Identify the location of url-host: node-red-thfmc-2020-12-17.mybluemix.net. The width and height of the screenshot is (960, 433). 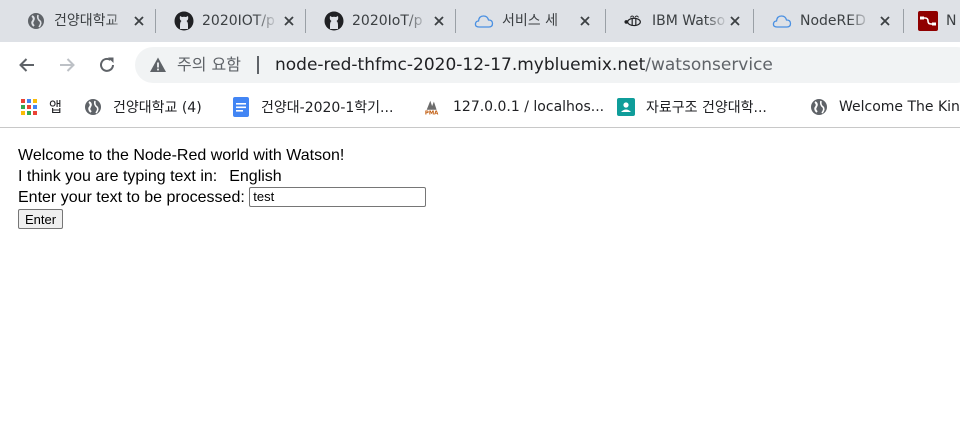
(460, 65).